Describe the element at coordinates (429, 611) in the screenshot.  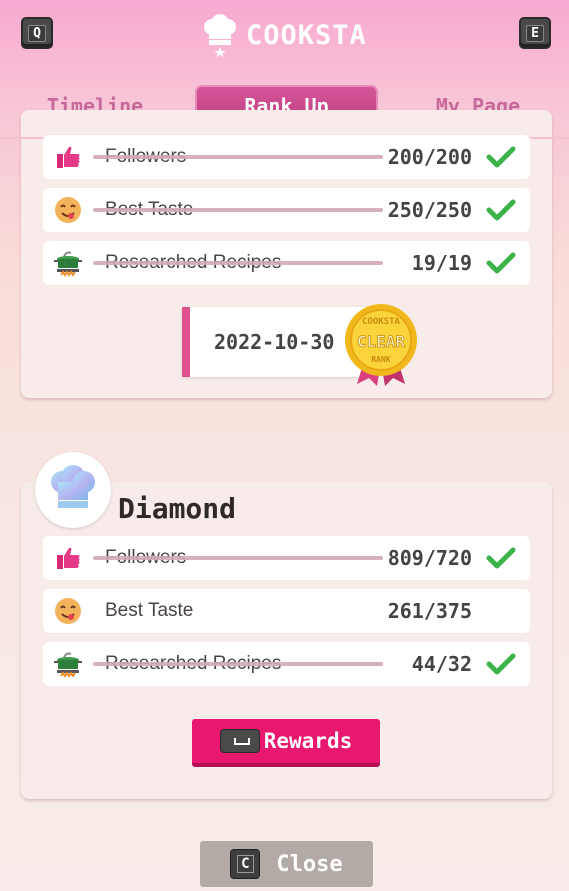
I see `requirement-value: 261/375` at that location.